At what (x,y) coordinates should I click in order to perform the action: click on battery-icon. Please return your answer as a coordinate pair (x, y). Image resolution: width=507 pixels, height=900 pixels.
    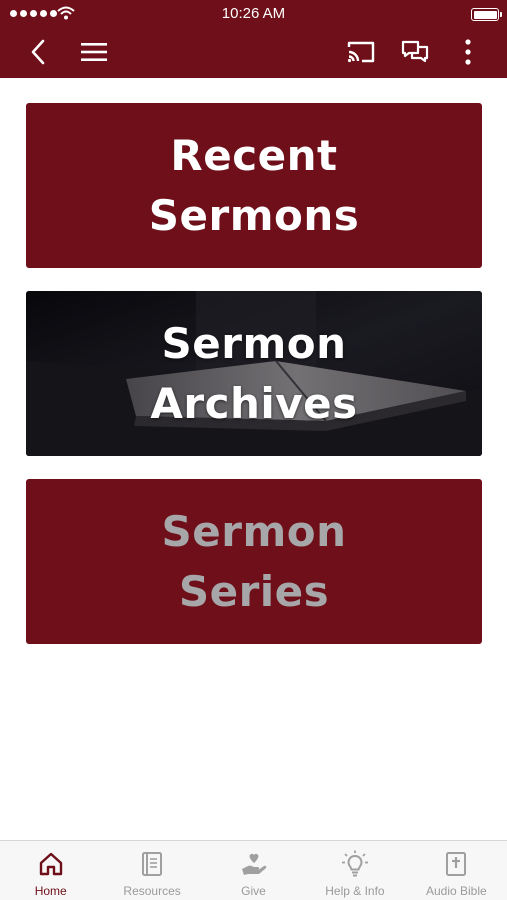
    Looking at the image, I should click on (486, 14).